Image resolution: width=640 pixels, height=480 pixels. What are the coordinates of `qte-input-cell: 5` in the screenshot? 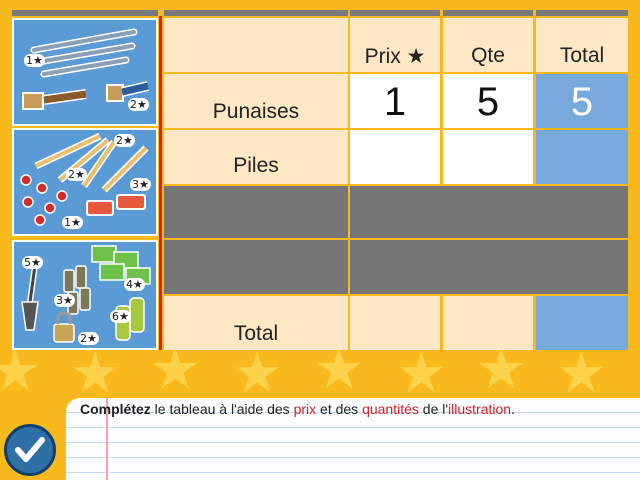 It's located at (488, 101).